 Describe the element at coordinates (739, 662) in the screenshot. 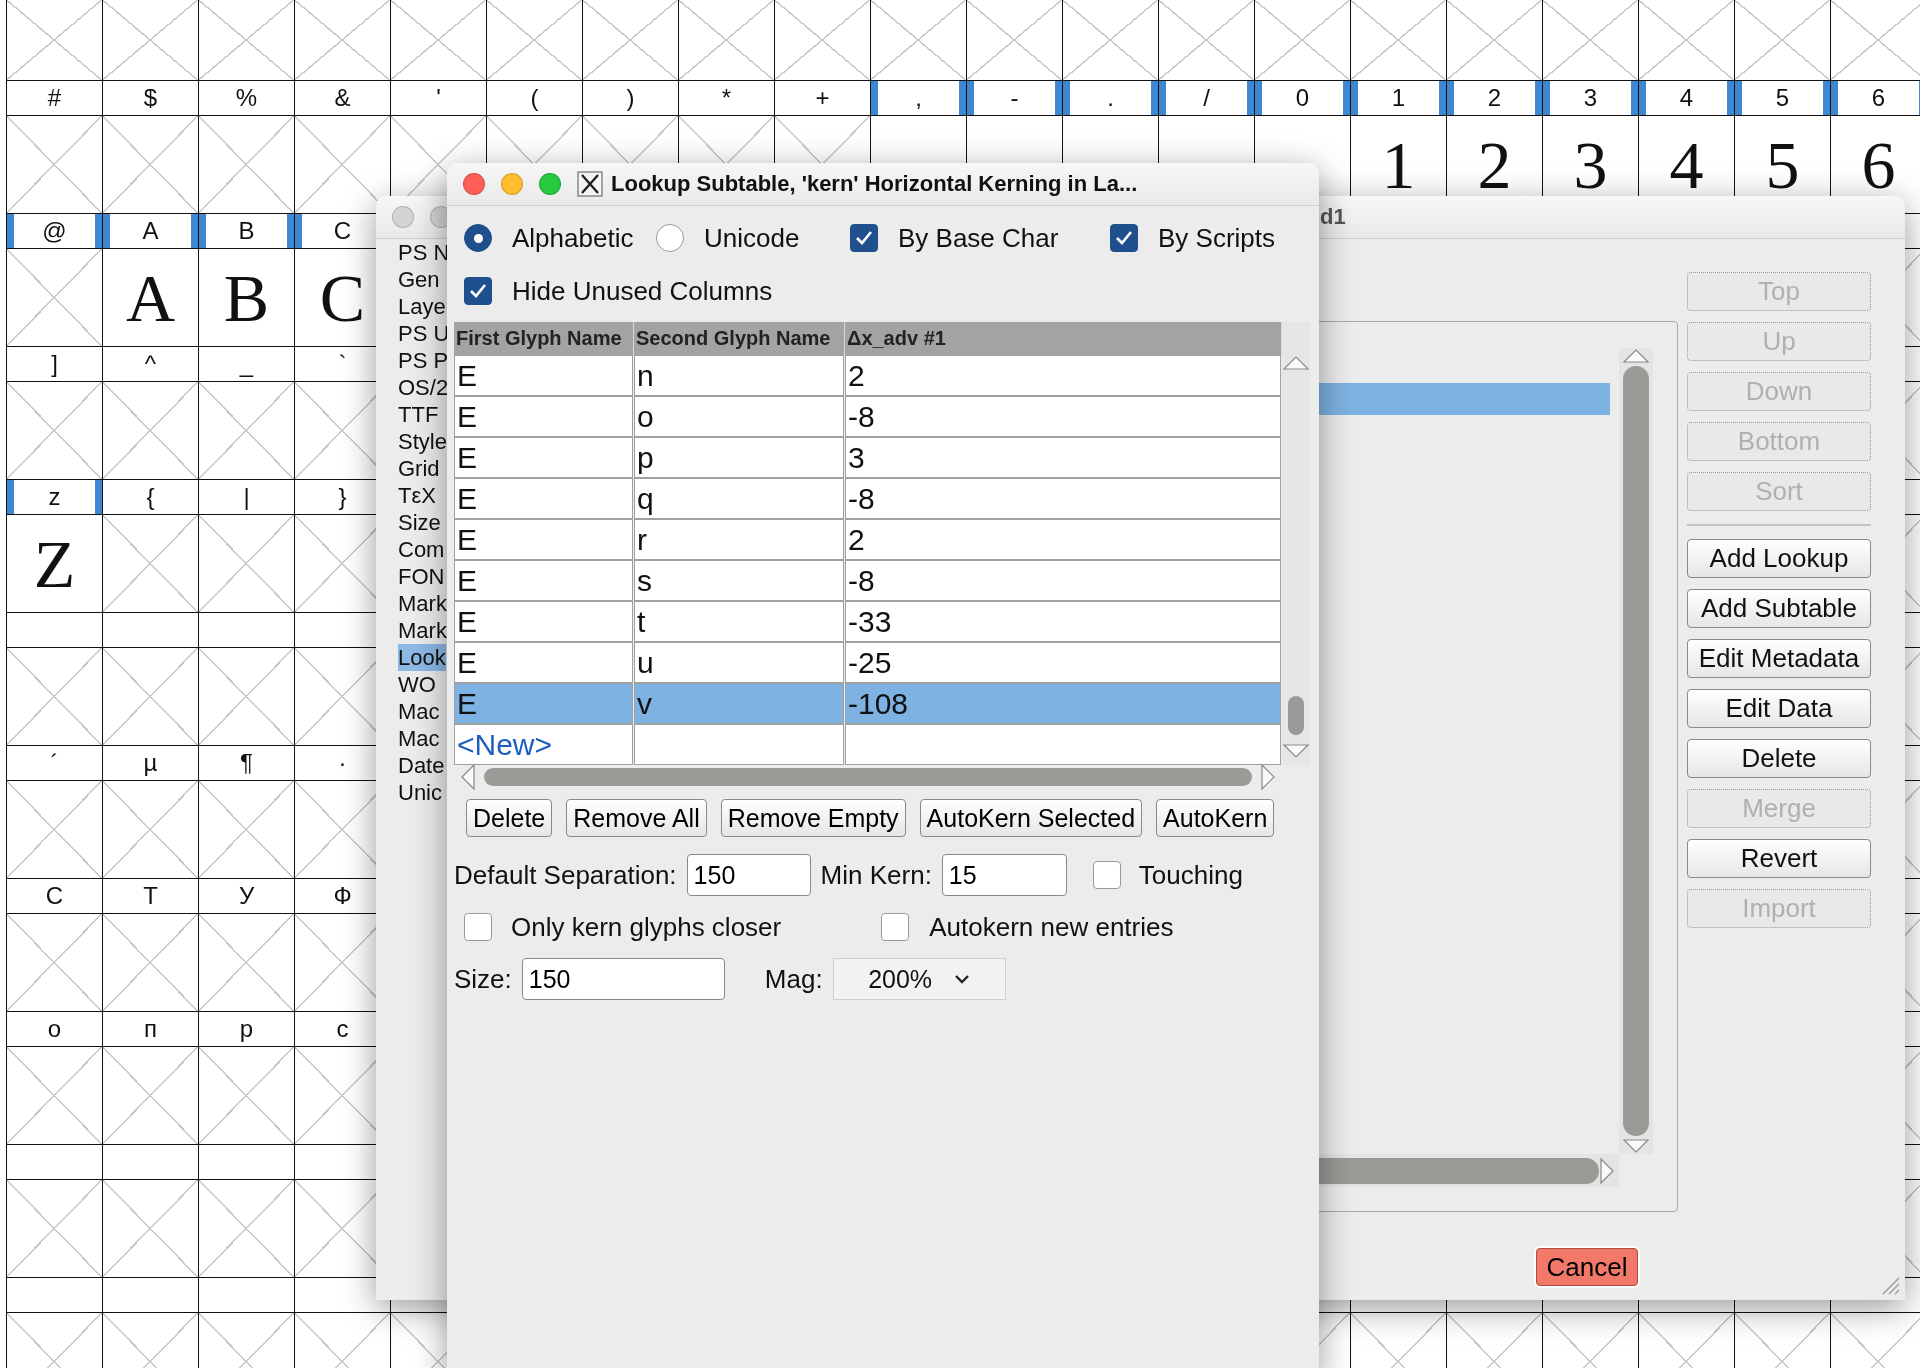

I see `table-cell: u` at that location.